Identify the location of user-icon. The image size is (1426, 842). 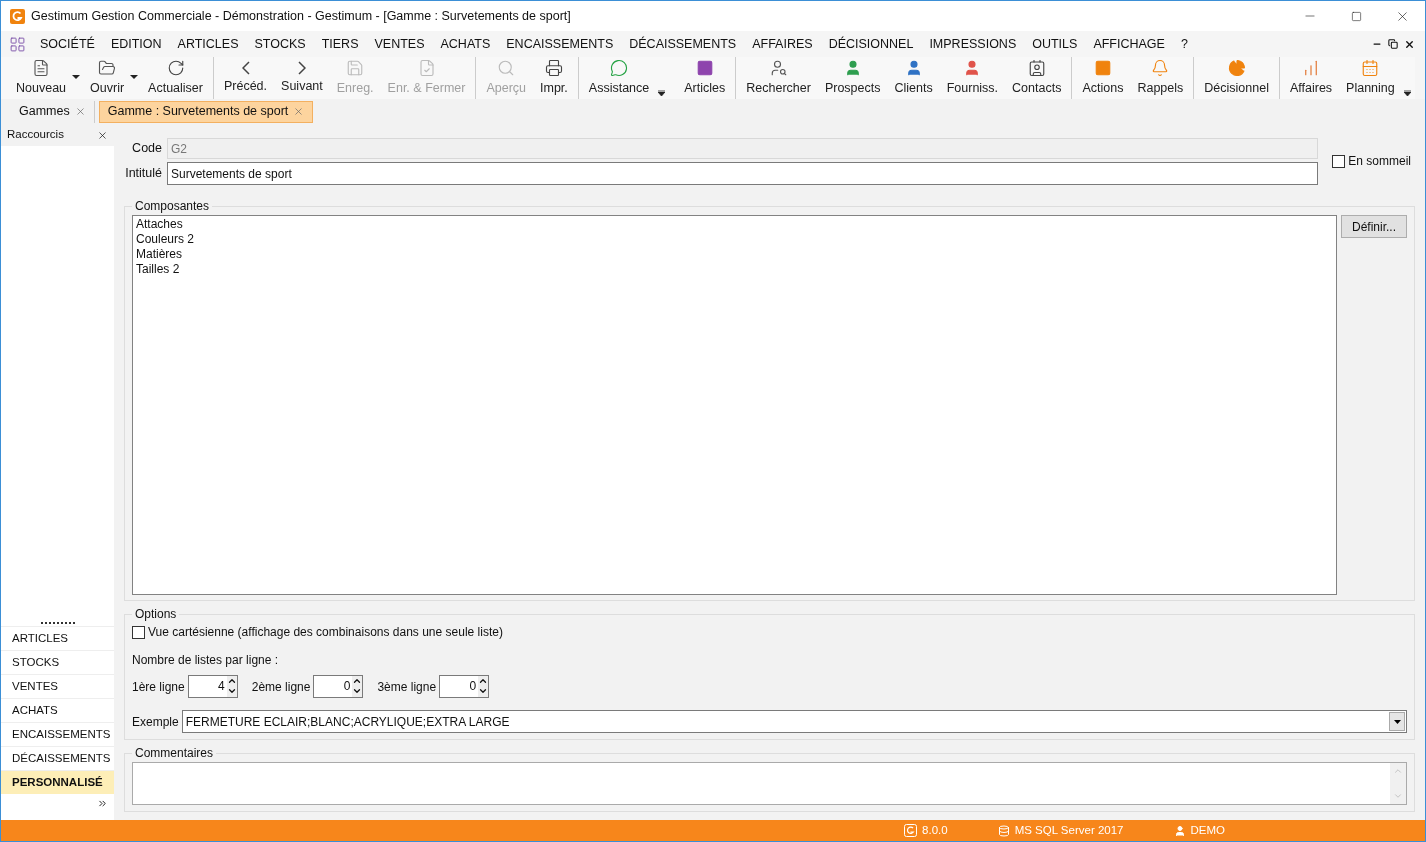
(1179, 830).